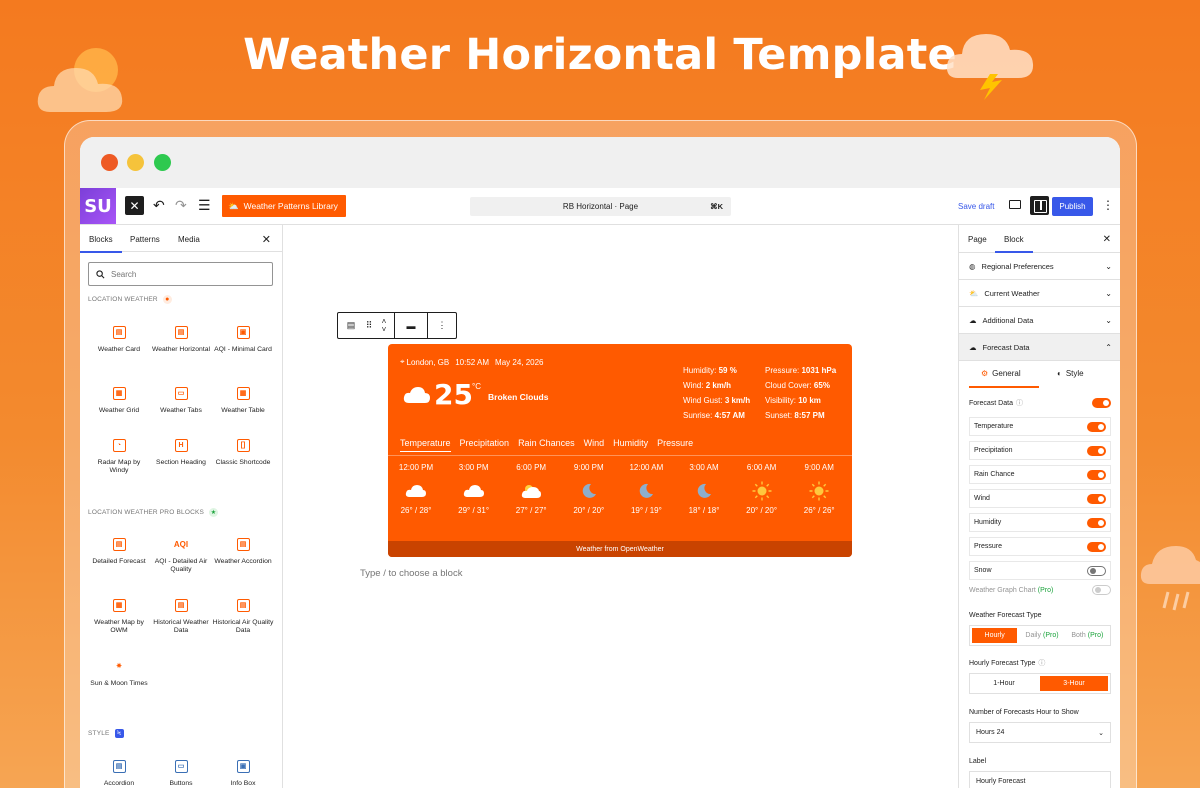 Image resolution: width=1200 pixels, height=788 pixels. Describe the element at coordinates (411, 573) in the screenshot. I see `block-appender-placeholder: Type / to choose a block` at that location.